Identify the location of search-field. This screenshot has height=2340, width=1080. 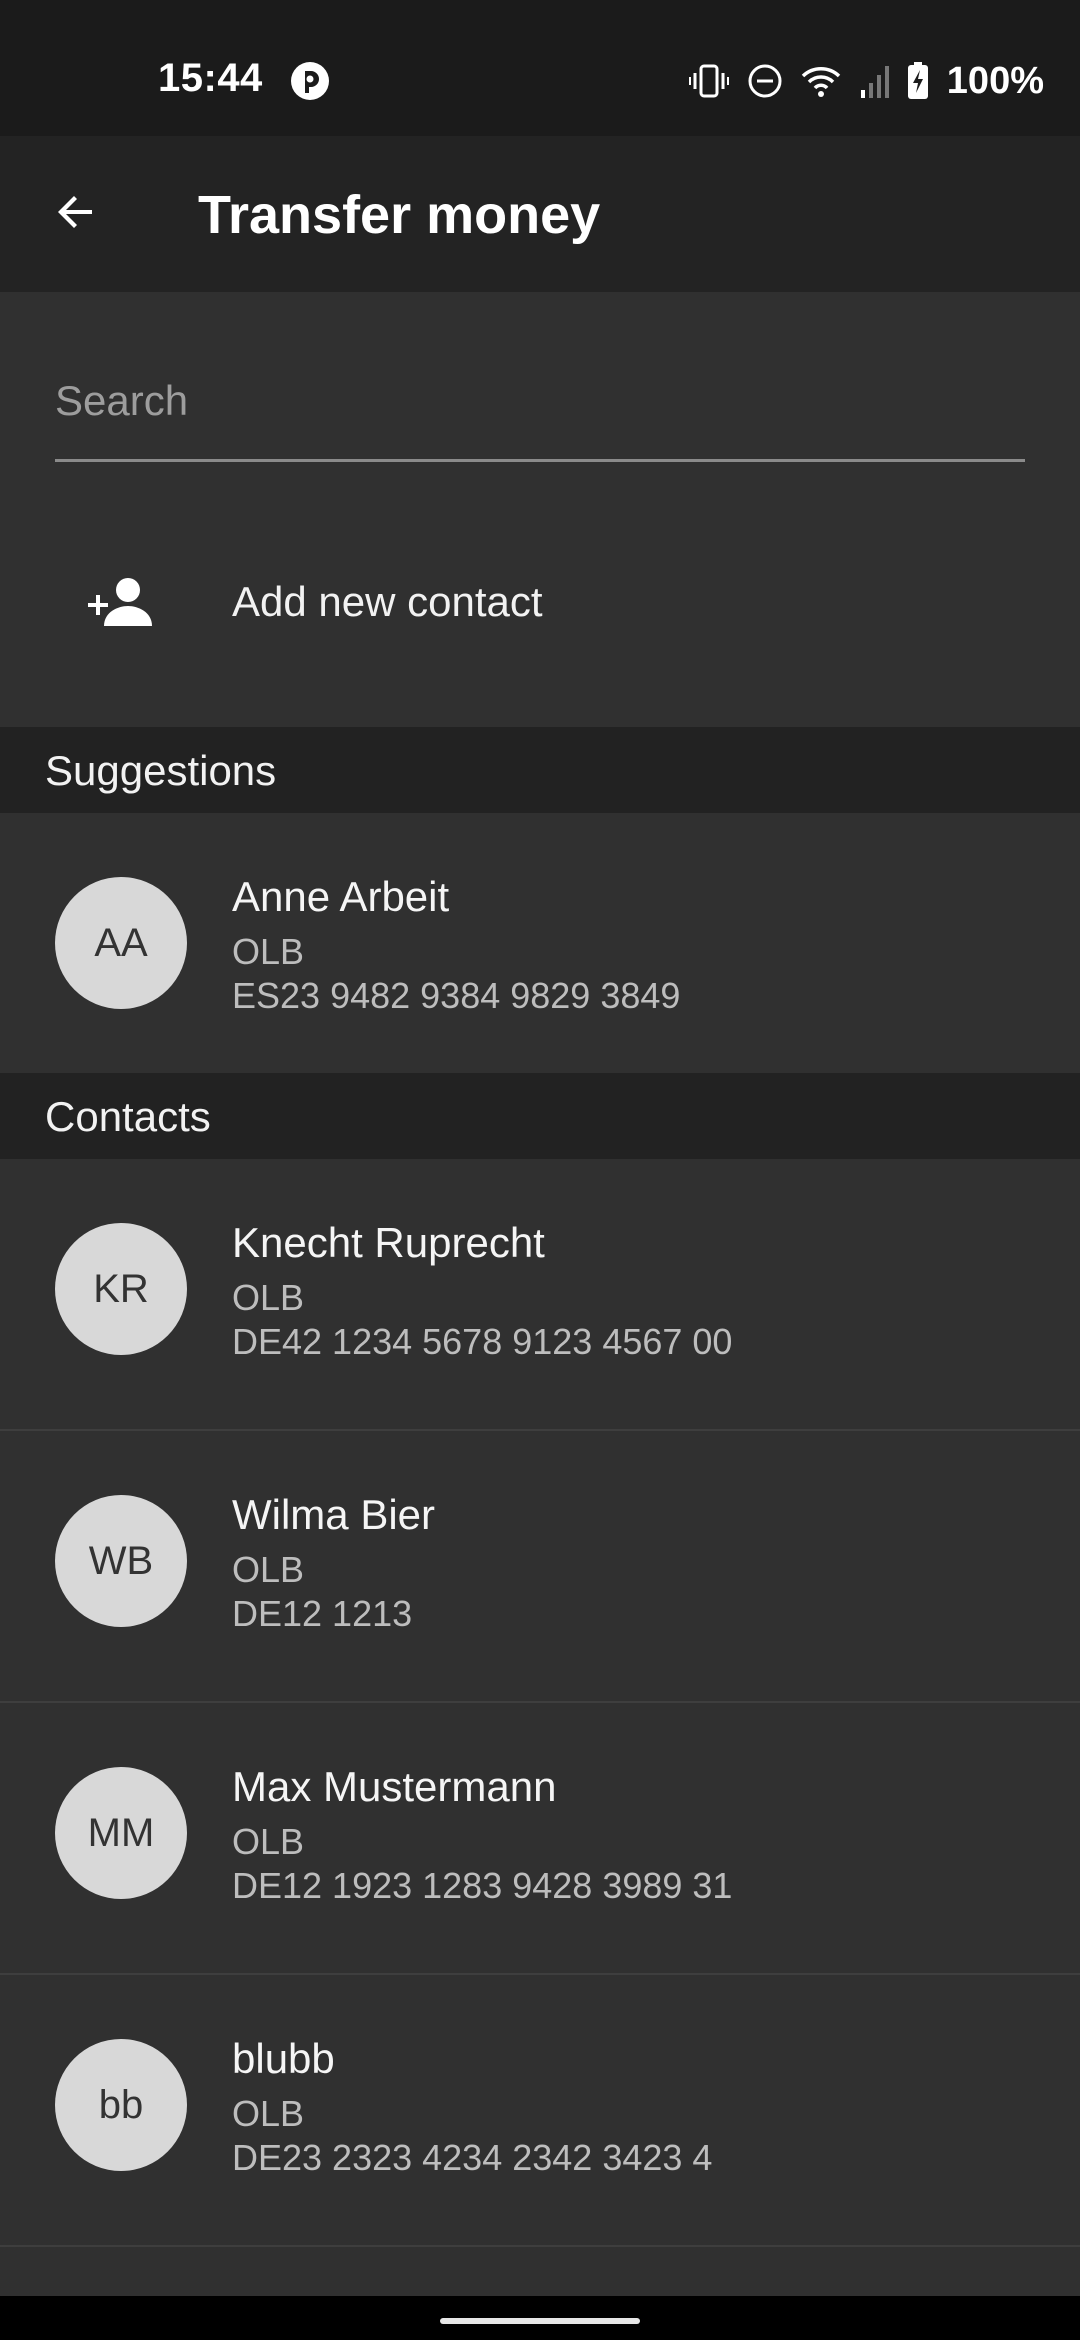
(540, 424).